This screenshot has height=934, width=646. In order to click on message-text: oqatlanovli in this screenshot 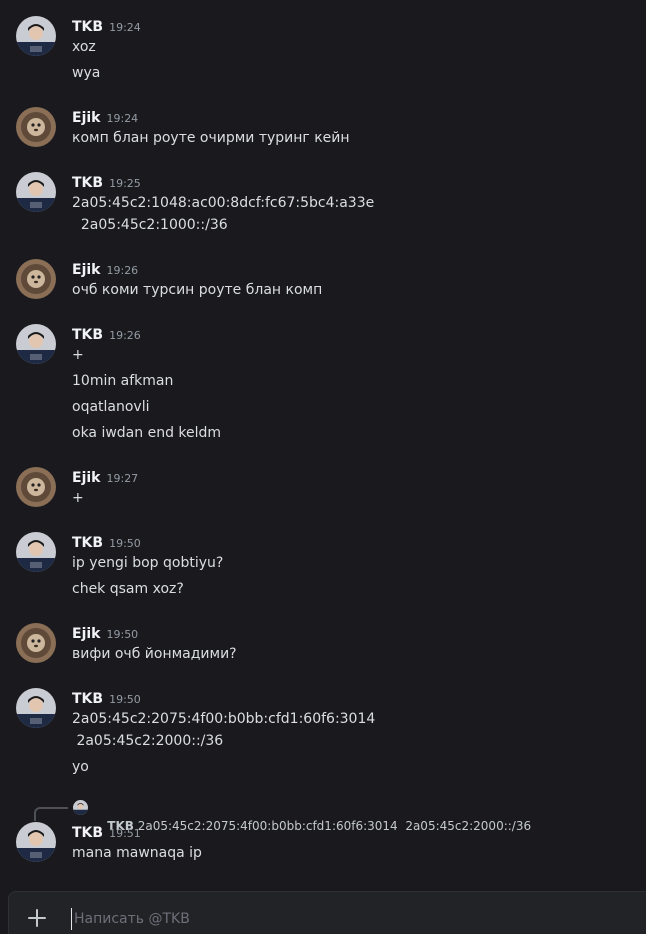, I will do `click(111, 407)`.